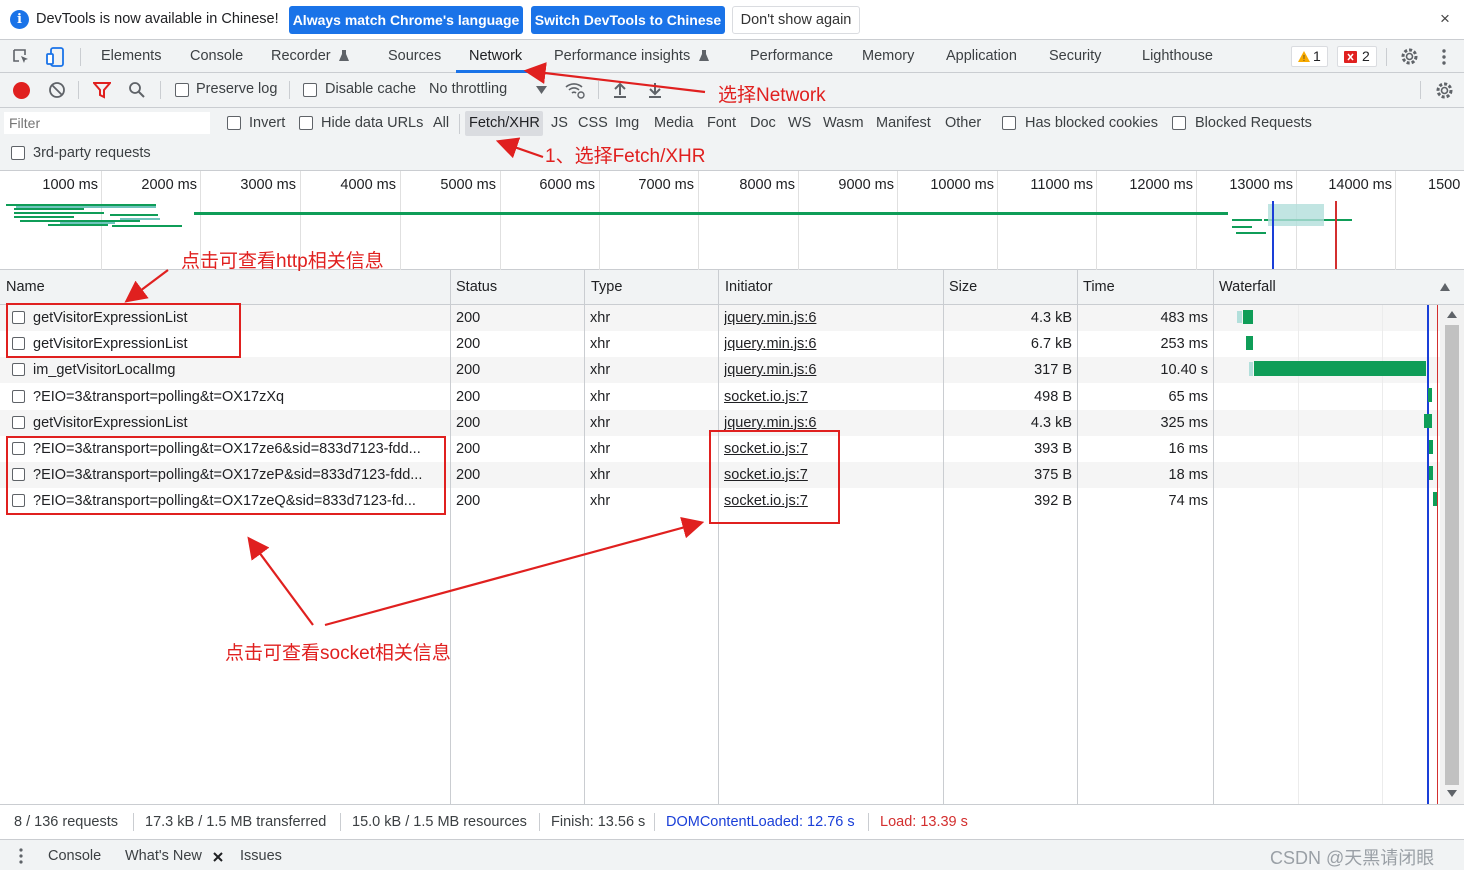 This screenshot has width=1464, height=870. What do you see at coordinates (22, 287) in the screenshot?
I see `column-name-header: Name` at bounding box center [22, 287].